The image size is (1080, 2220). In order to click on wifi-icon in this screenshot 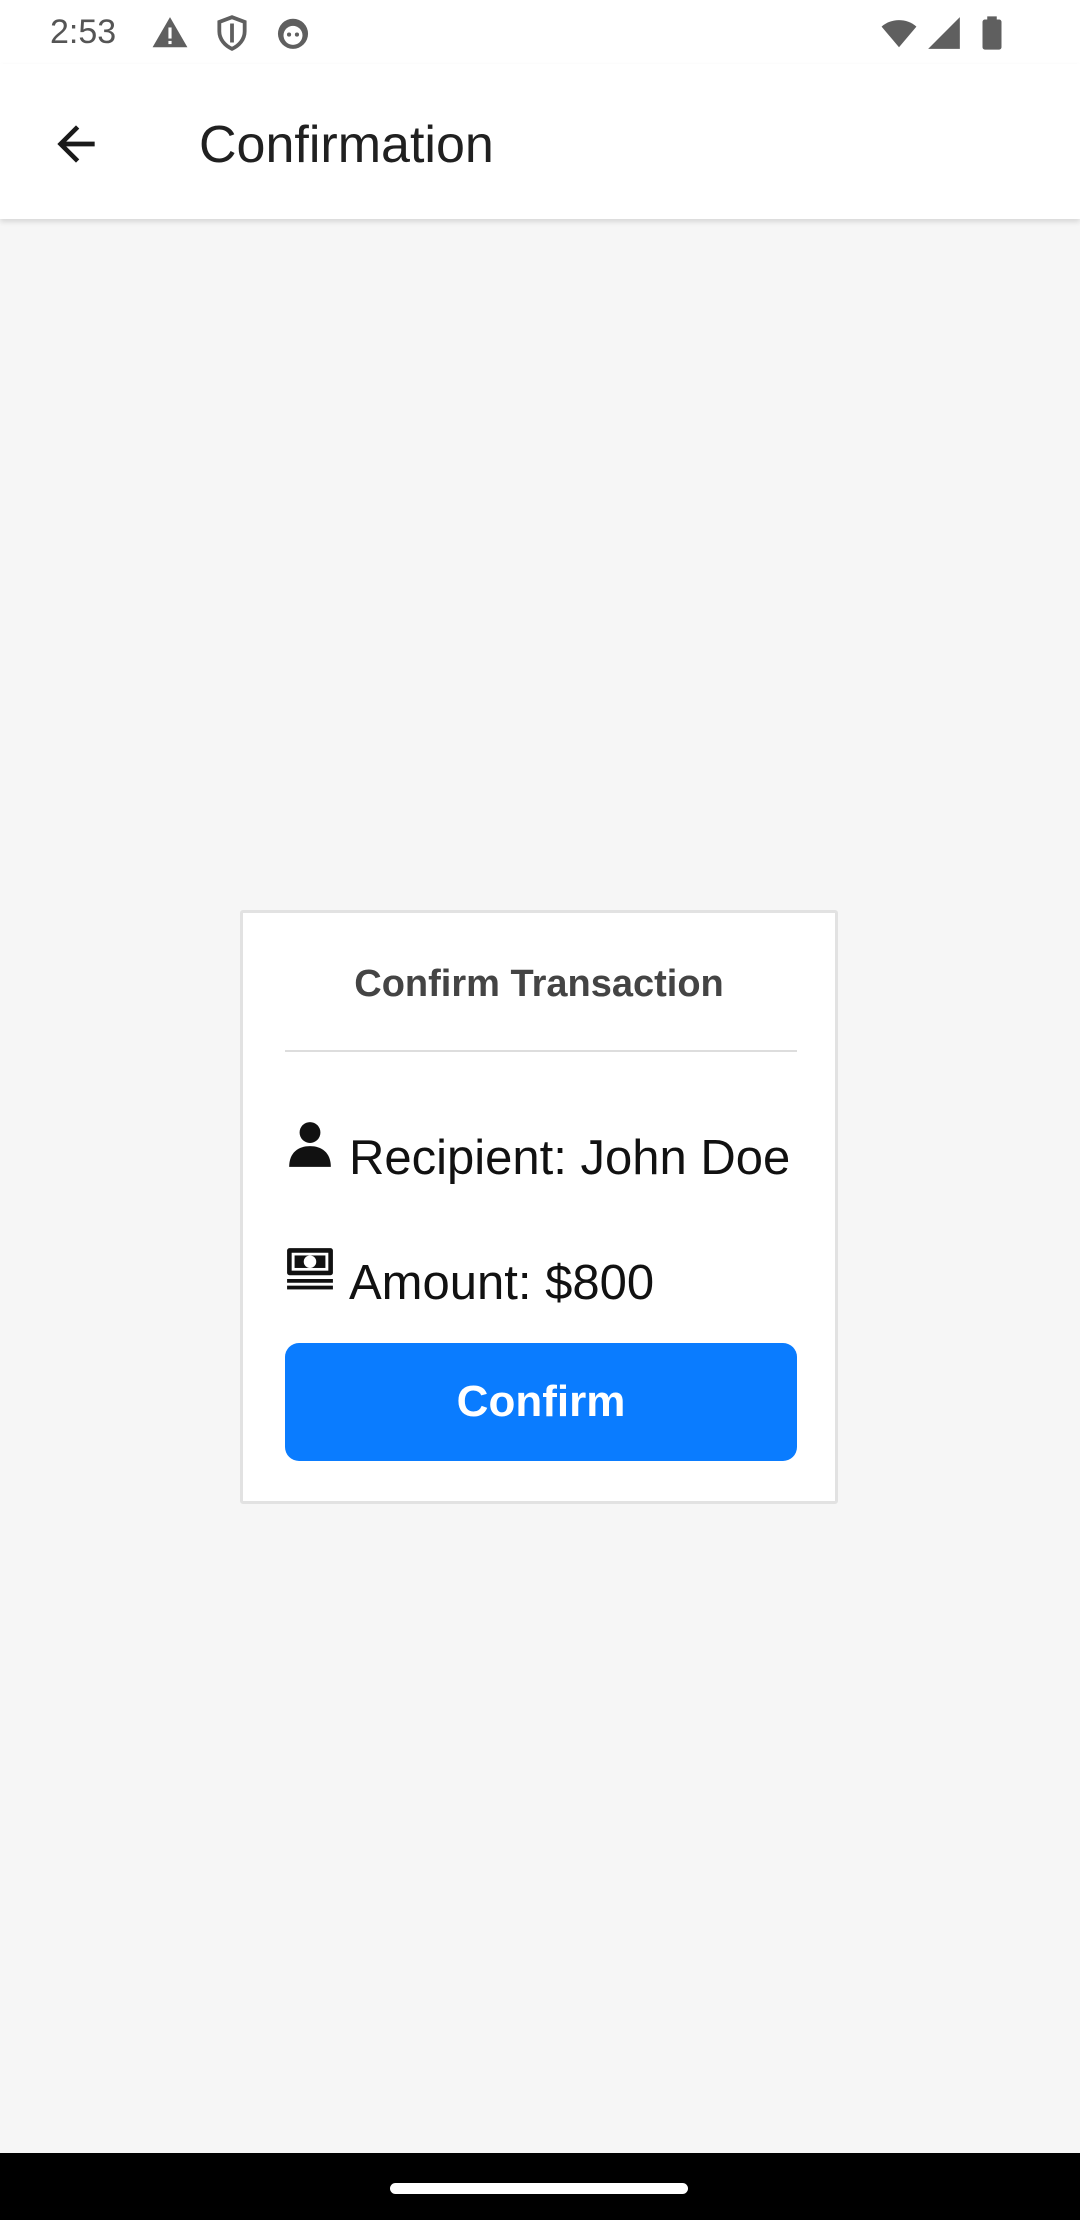, I will do `click(899, 33)`.